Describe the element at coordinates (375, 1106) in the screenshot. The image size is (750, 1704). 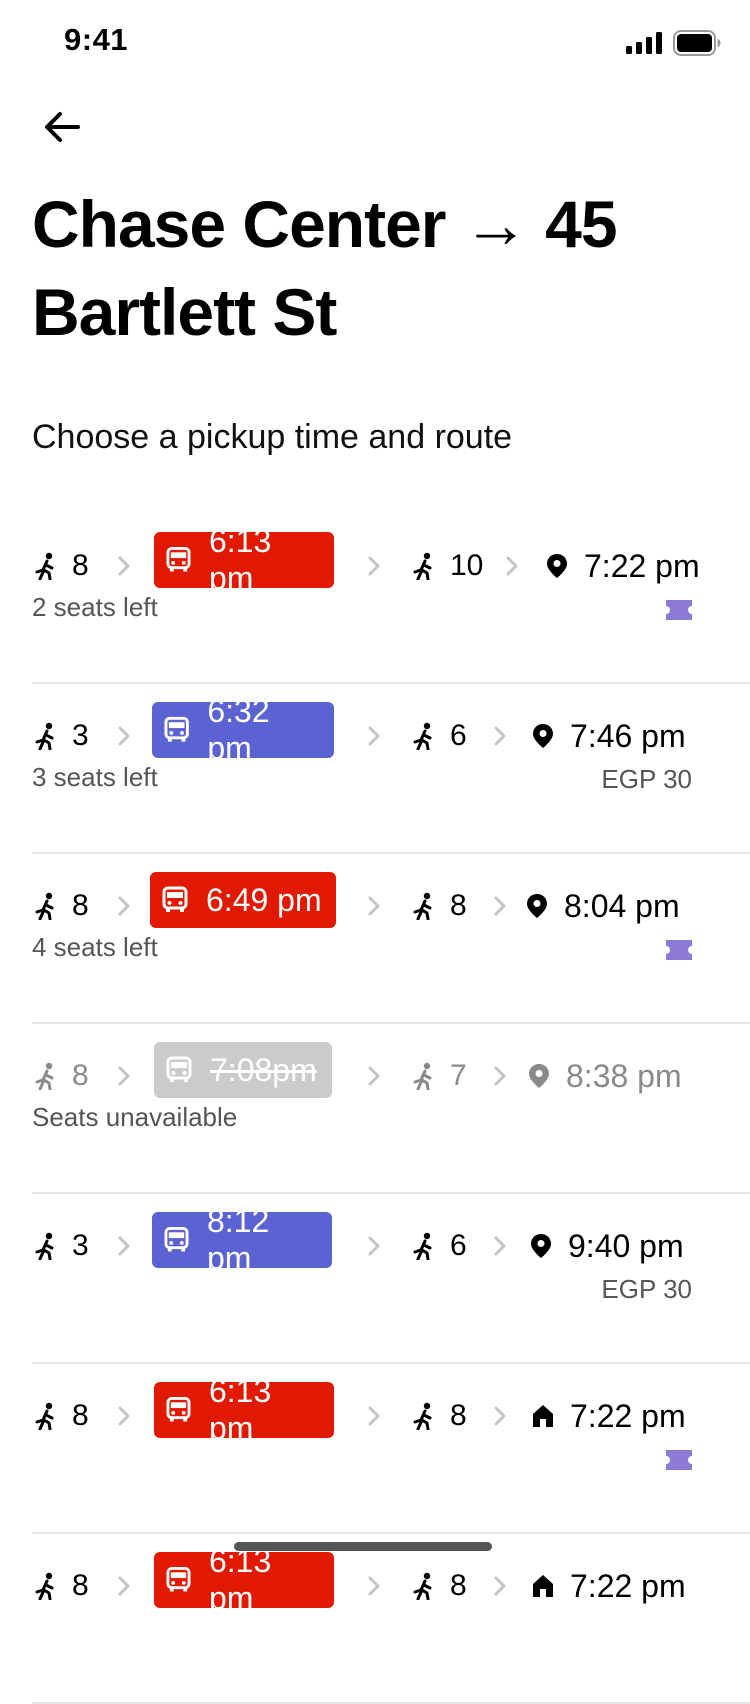
I see `trip-option-row: 8 7:08pm 7 8:38 pm Seats unavailable` at that location.